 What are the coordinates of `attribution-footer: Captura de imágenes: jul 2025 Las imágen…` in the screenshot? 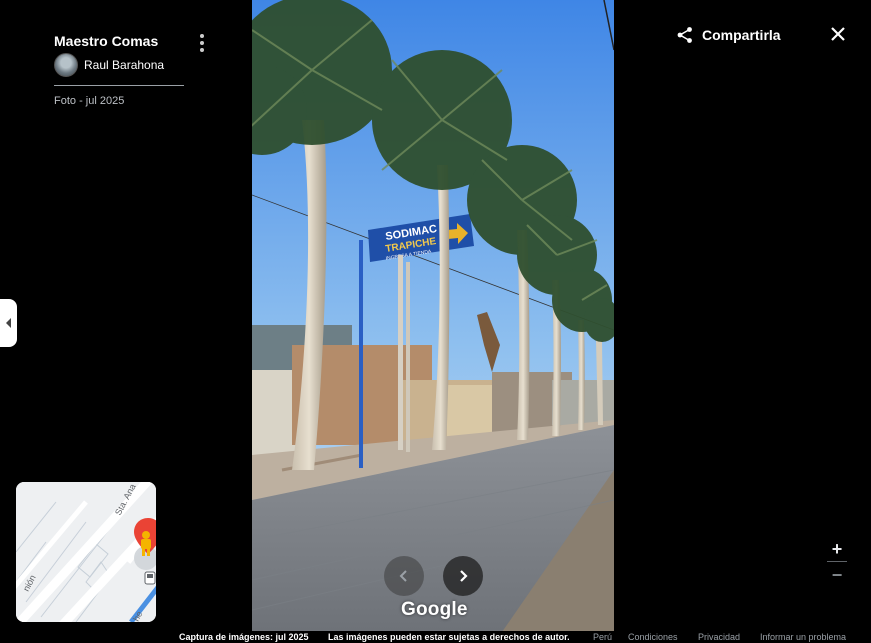 It's located at (435, 637).